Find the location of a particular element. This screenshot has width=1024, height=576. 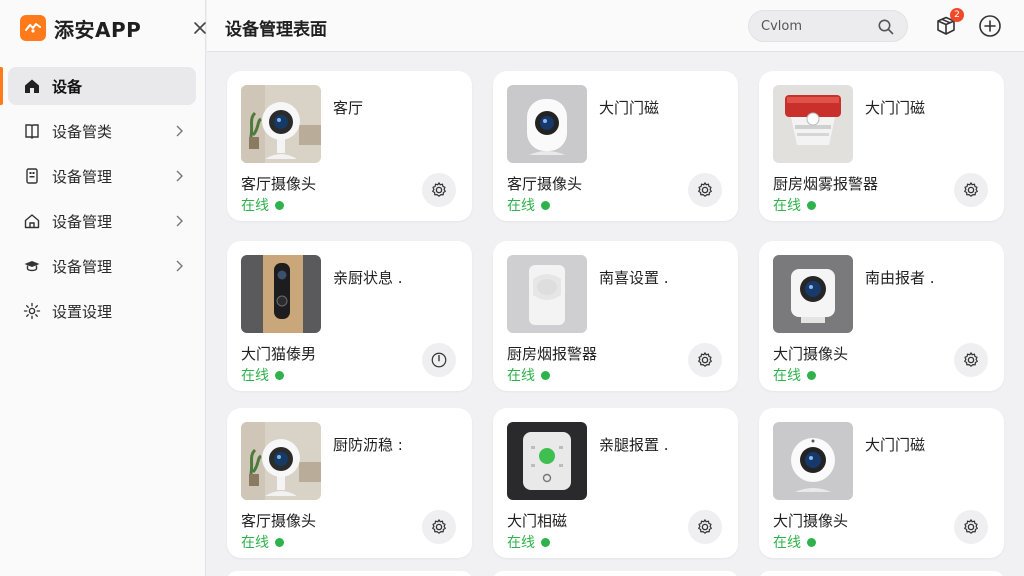

top-bar: 设备管理表面 2 is located at coordinates (615, 26).